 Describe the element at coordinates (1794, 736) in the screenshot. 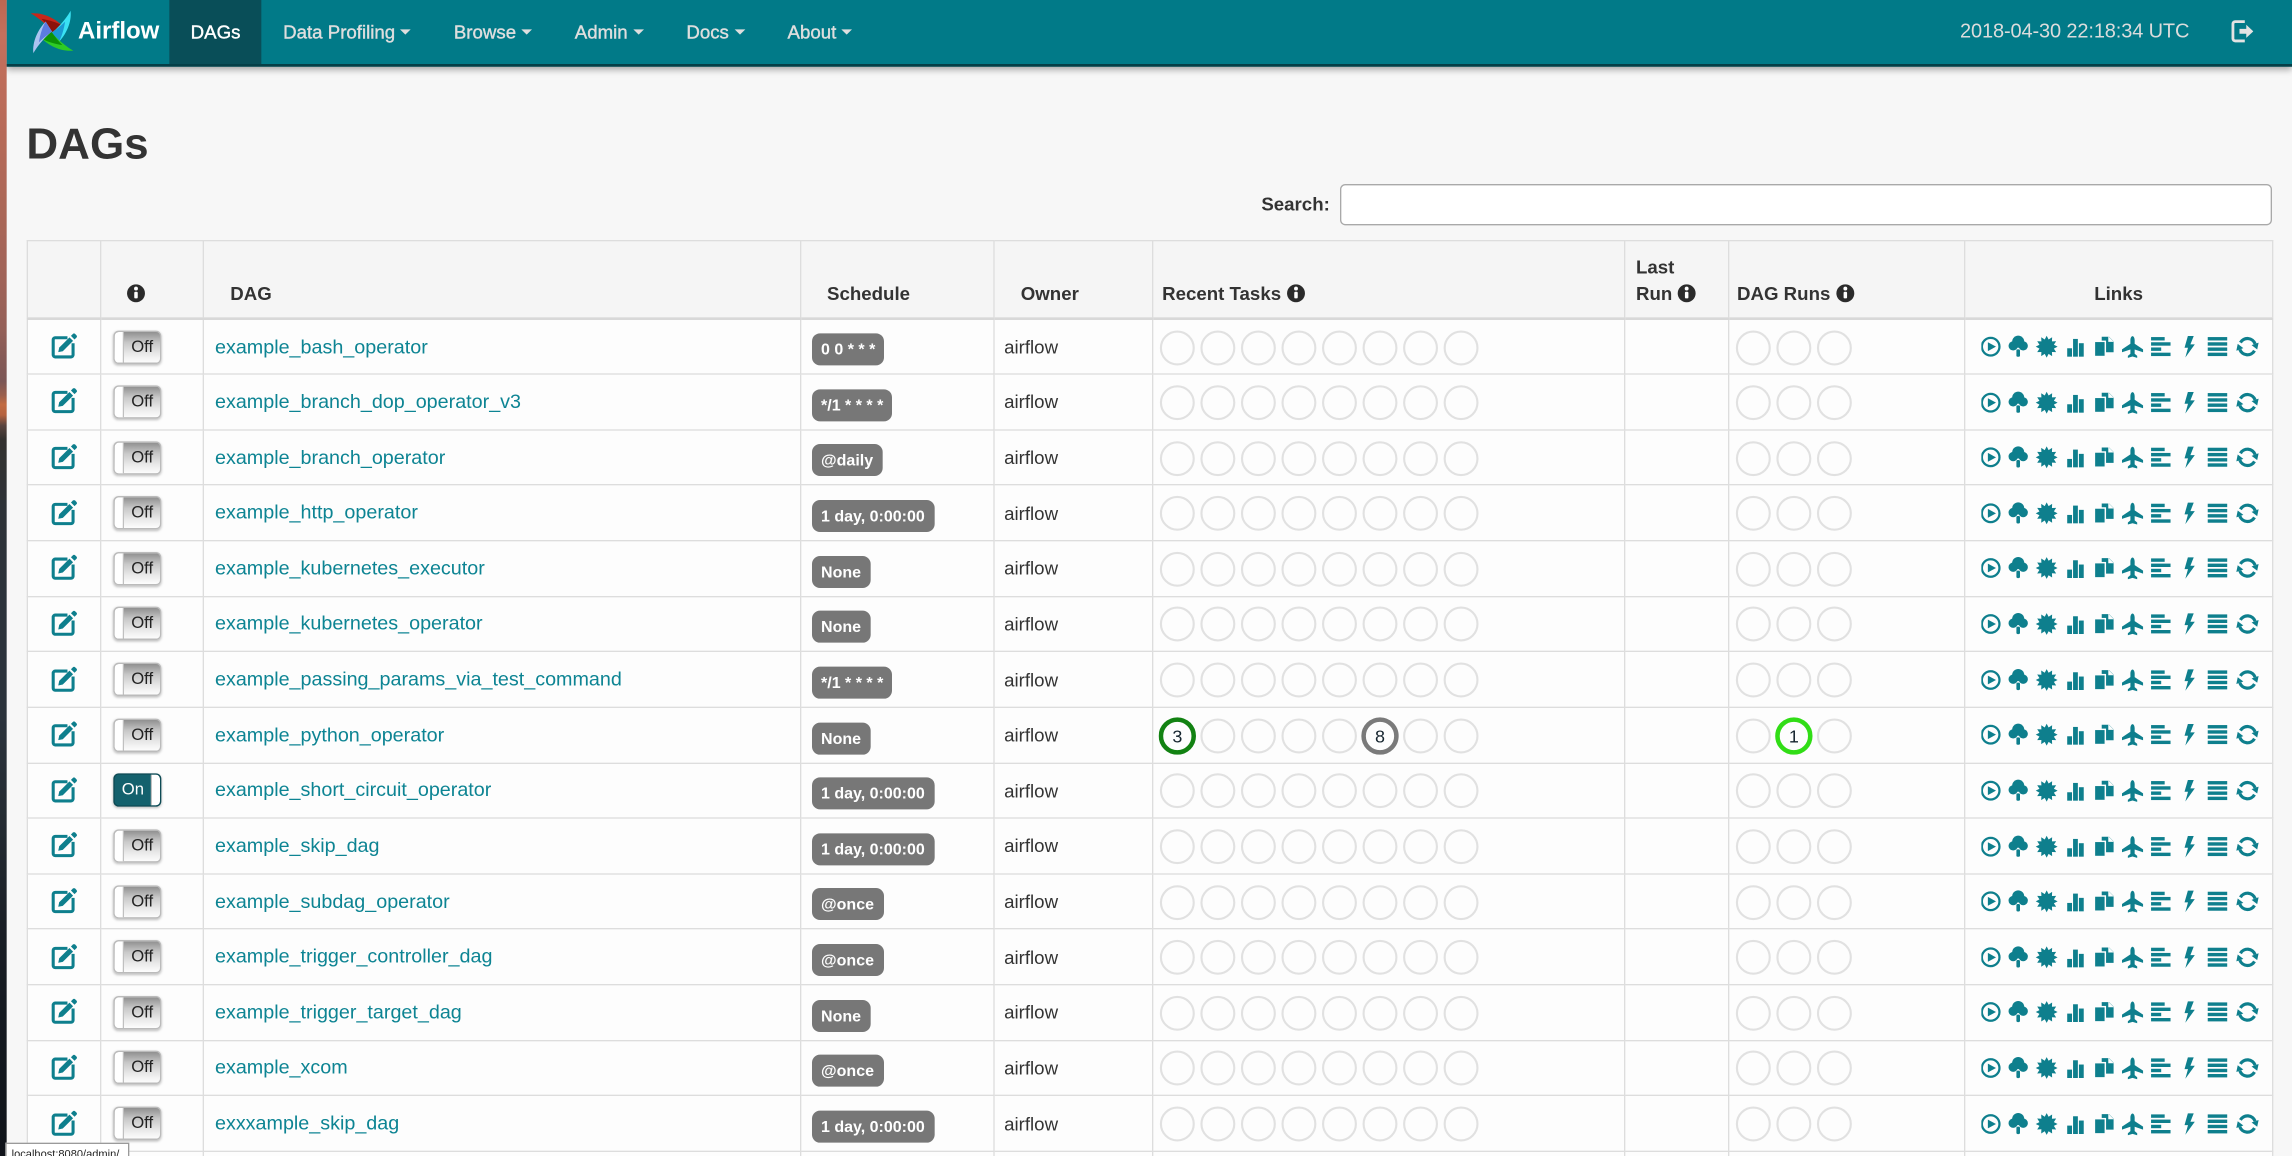

I see `svg-text: 1` at that location.